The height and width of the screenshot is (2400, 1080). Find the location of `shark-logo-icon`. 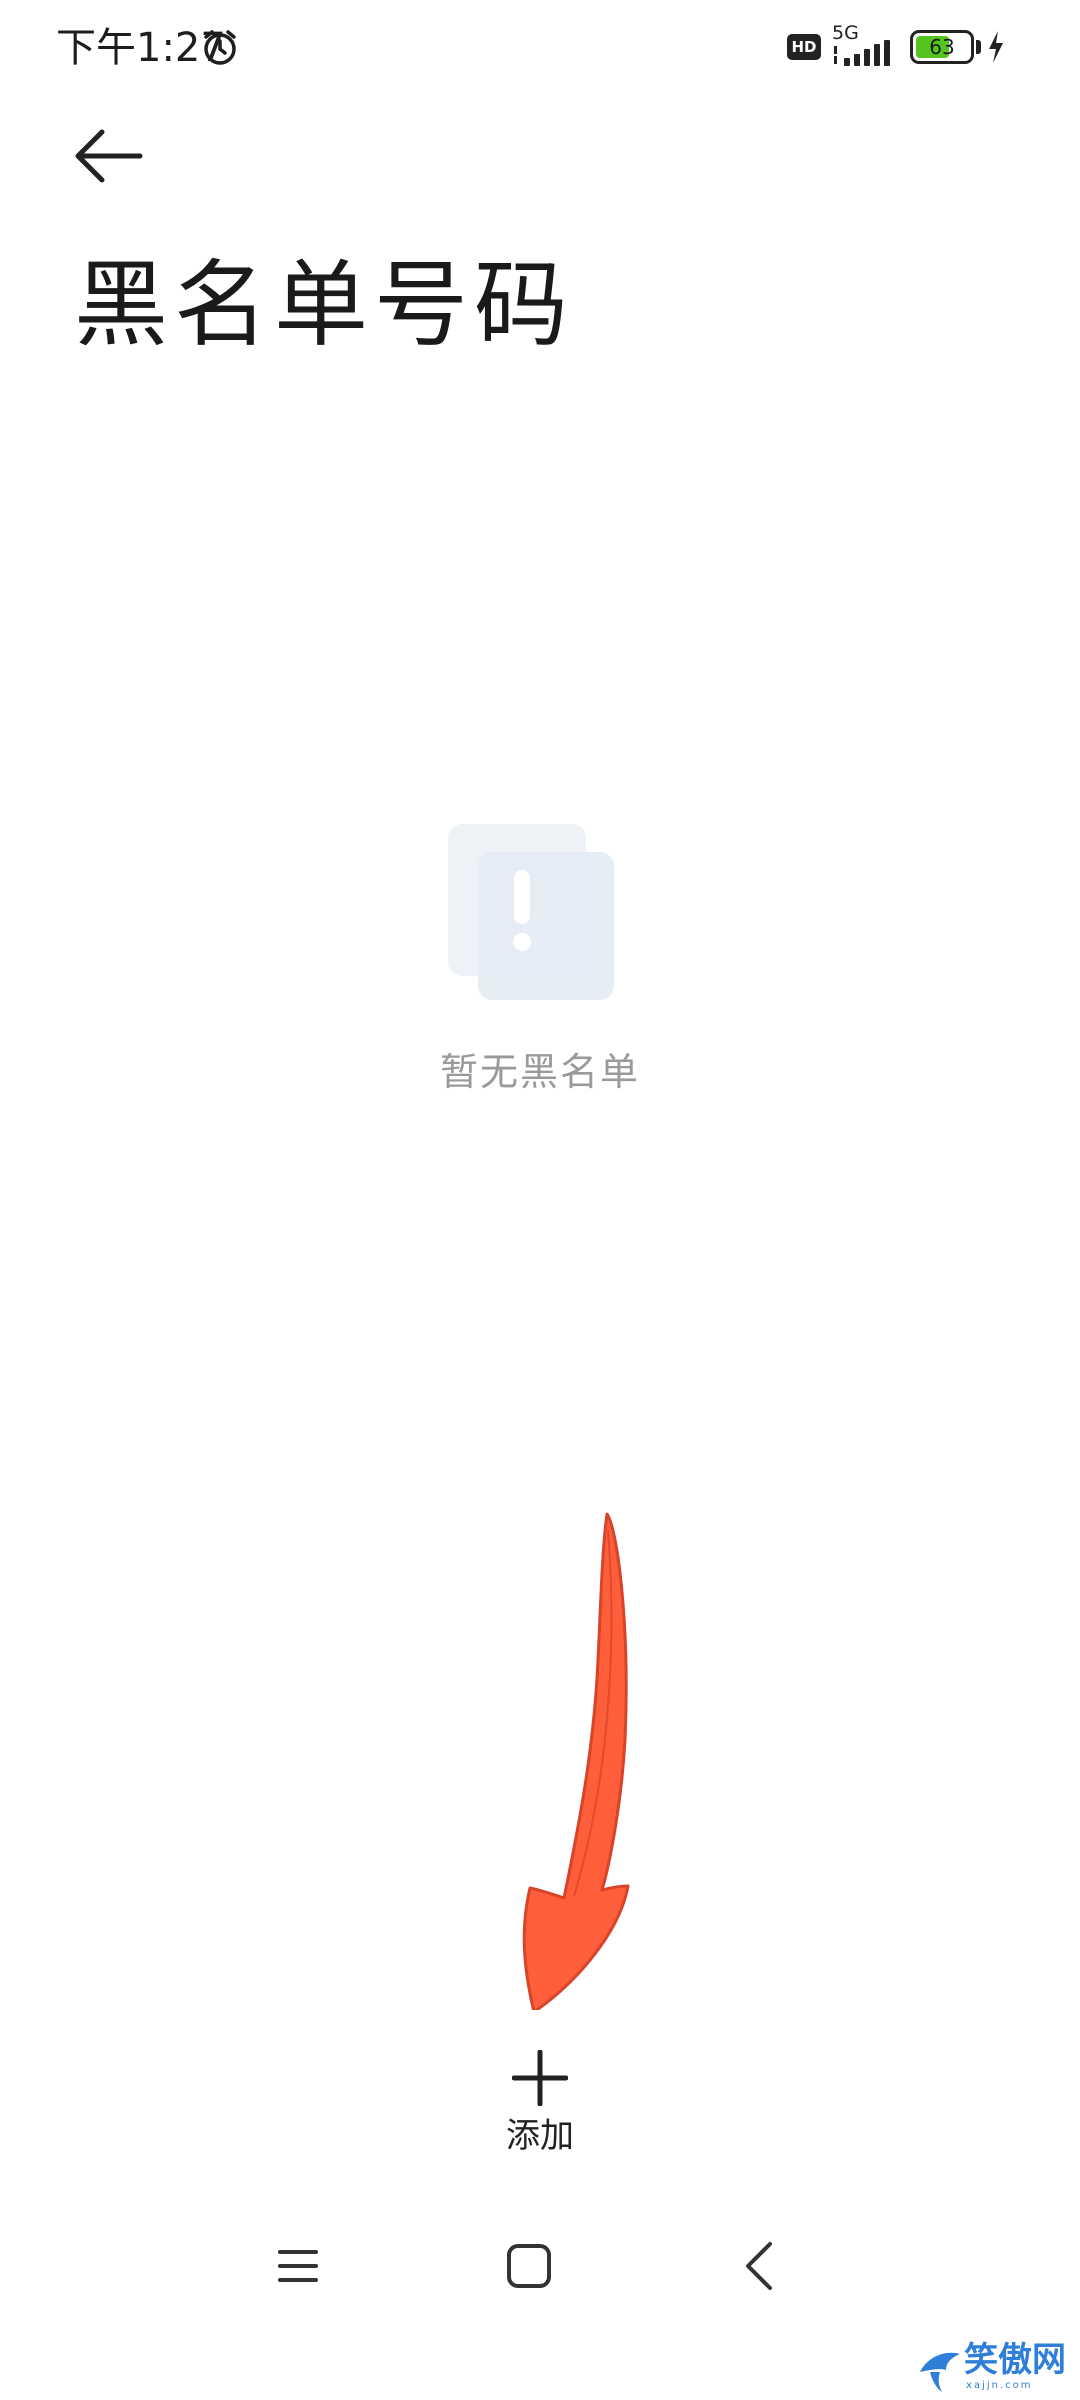

shark-logo-icon is located at coordinates (940, 2372).